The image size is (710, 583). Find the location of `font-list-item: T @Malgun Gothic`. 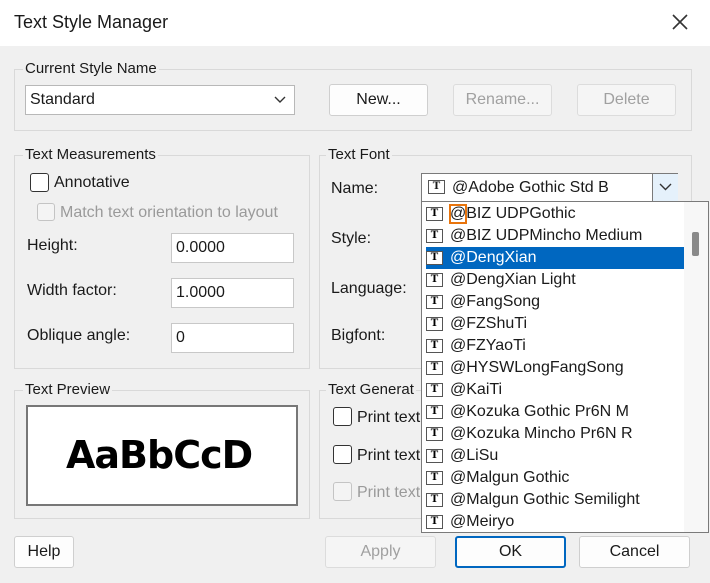

font-list-item: T @Malgun Gothic is located at coordinates (555, 478).